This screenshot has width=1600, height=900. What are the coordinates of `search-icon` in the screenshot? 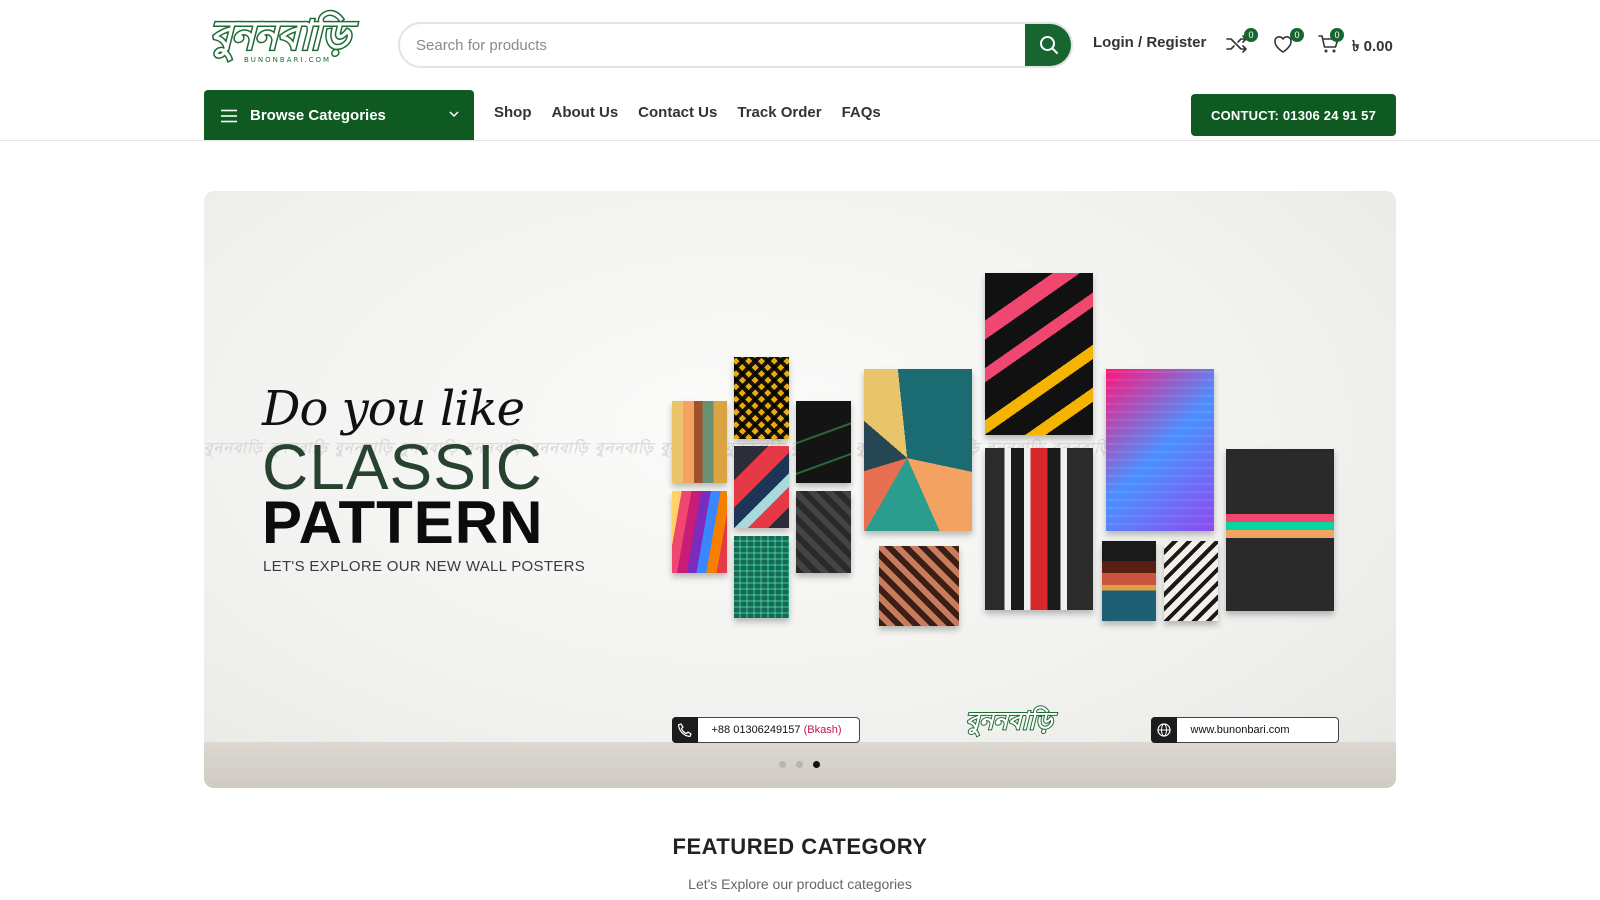 It's located at (1049, 45).